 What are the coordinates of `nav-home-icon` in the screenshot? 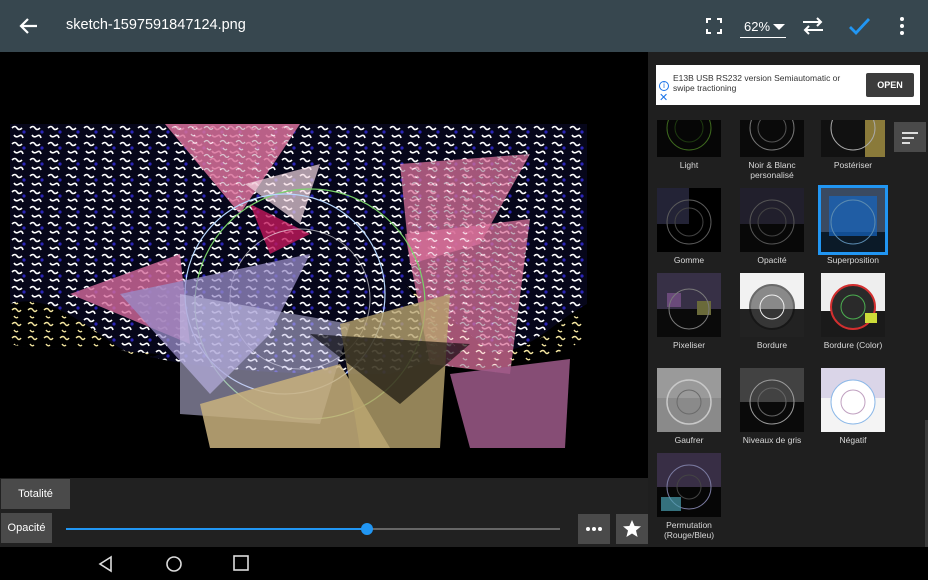 It's located at (174, 564).